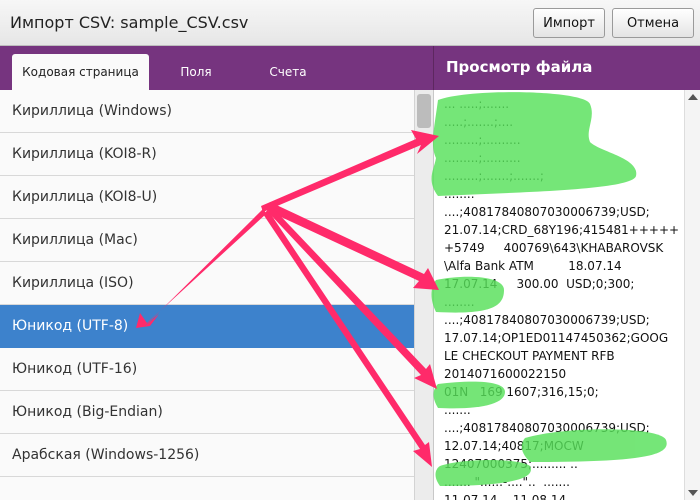 This screenshot has height=500, width=700. What do you see at coordinates (569, 23) in the screenshot?
I see `import-button: Импорт` at bounding box center [569, 23].